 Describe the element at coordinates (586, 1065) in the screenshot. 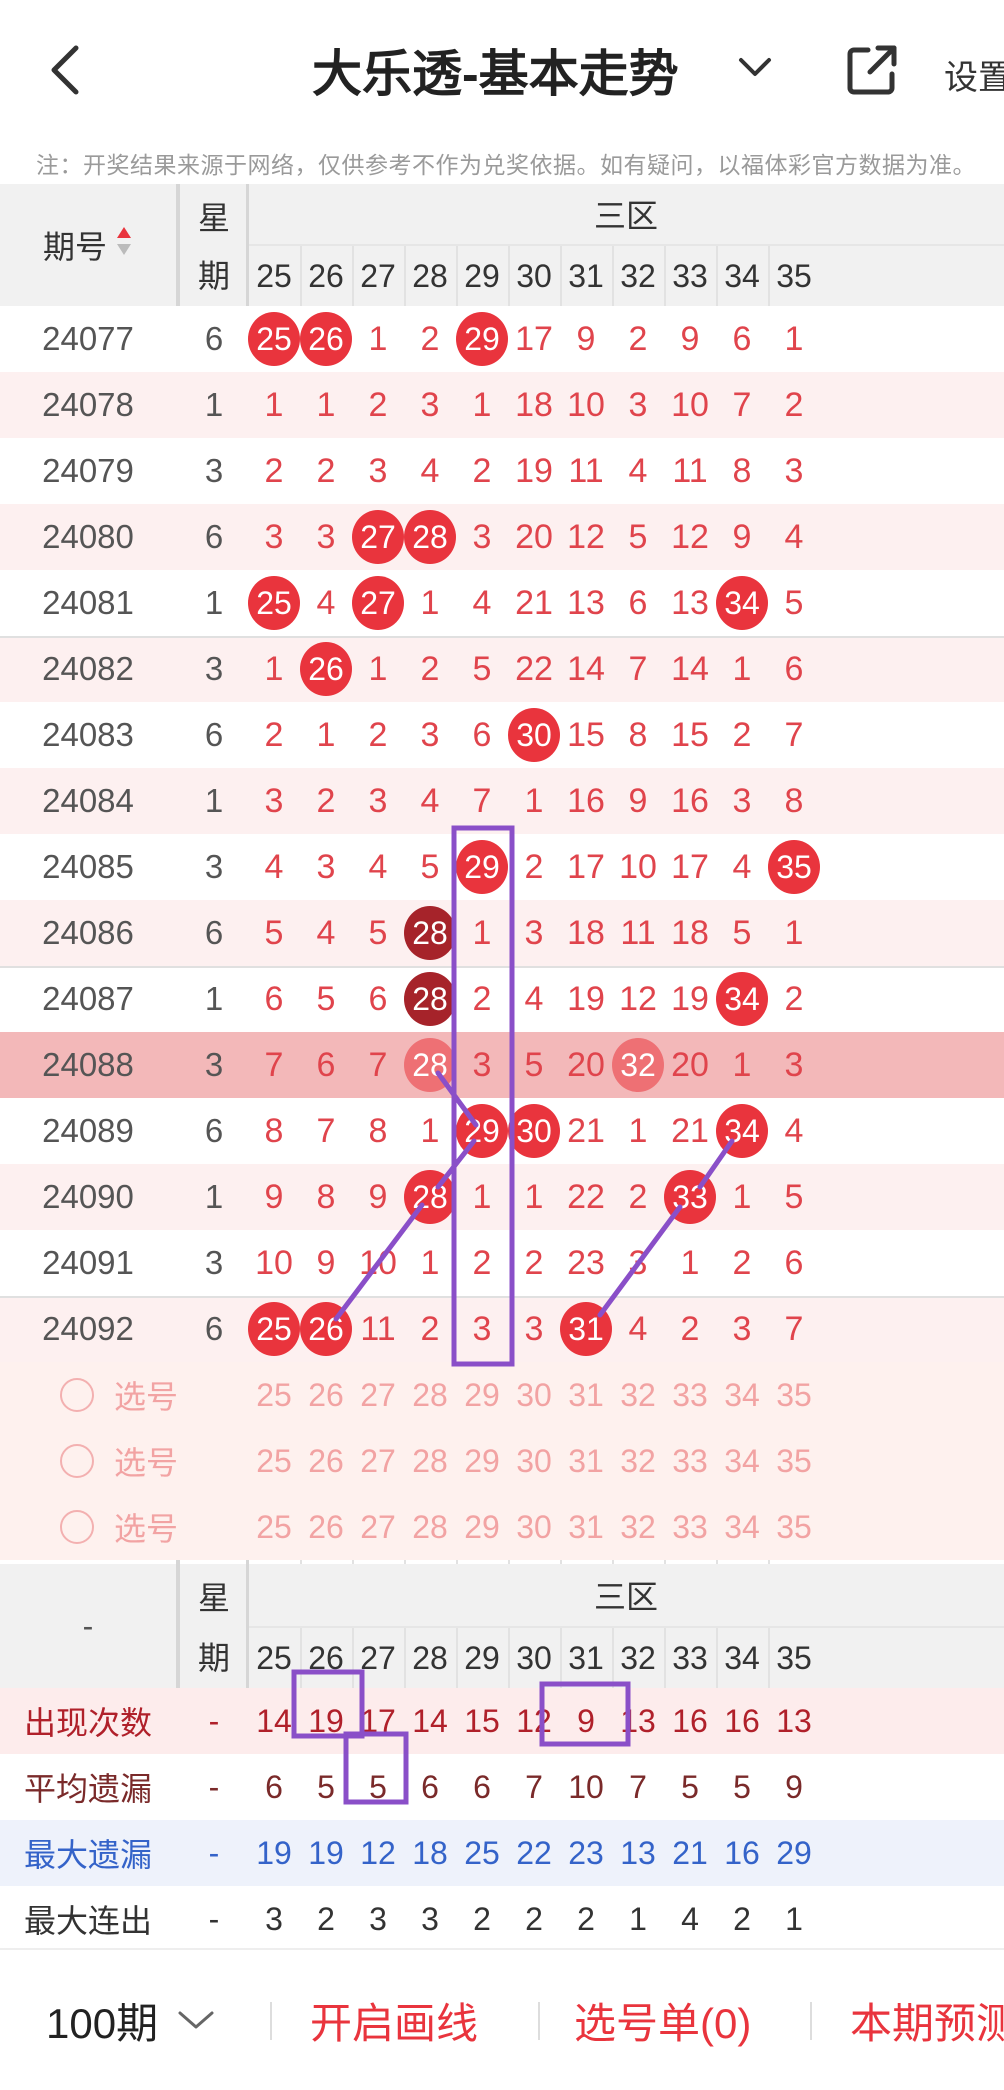

I see `trend-cell: 20` at that location.